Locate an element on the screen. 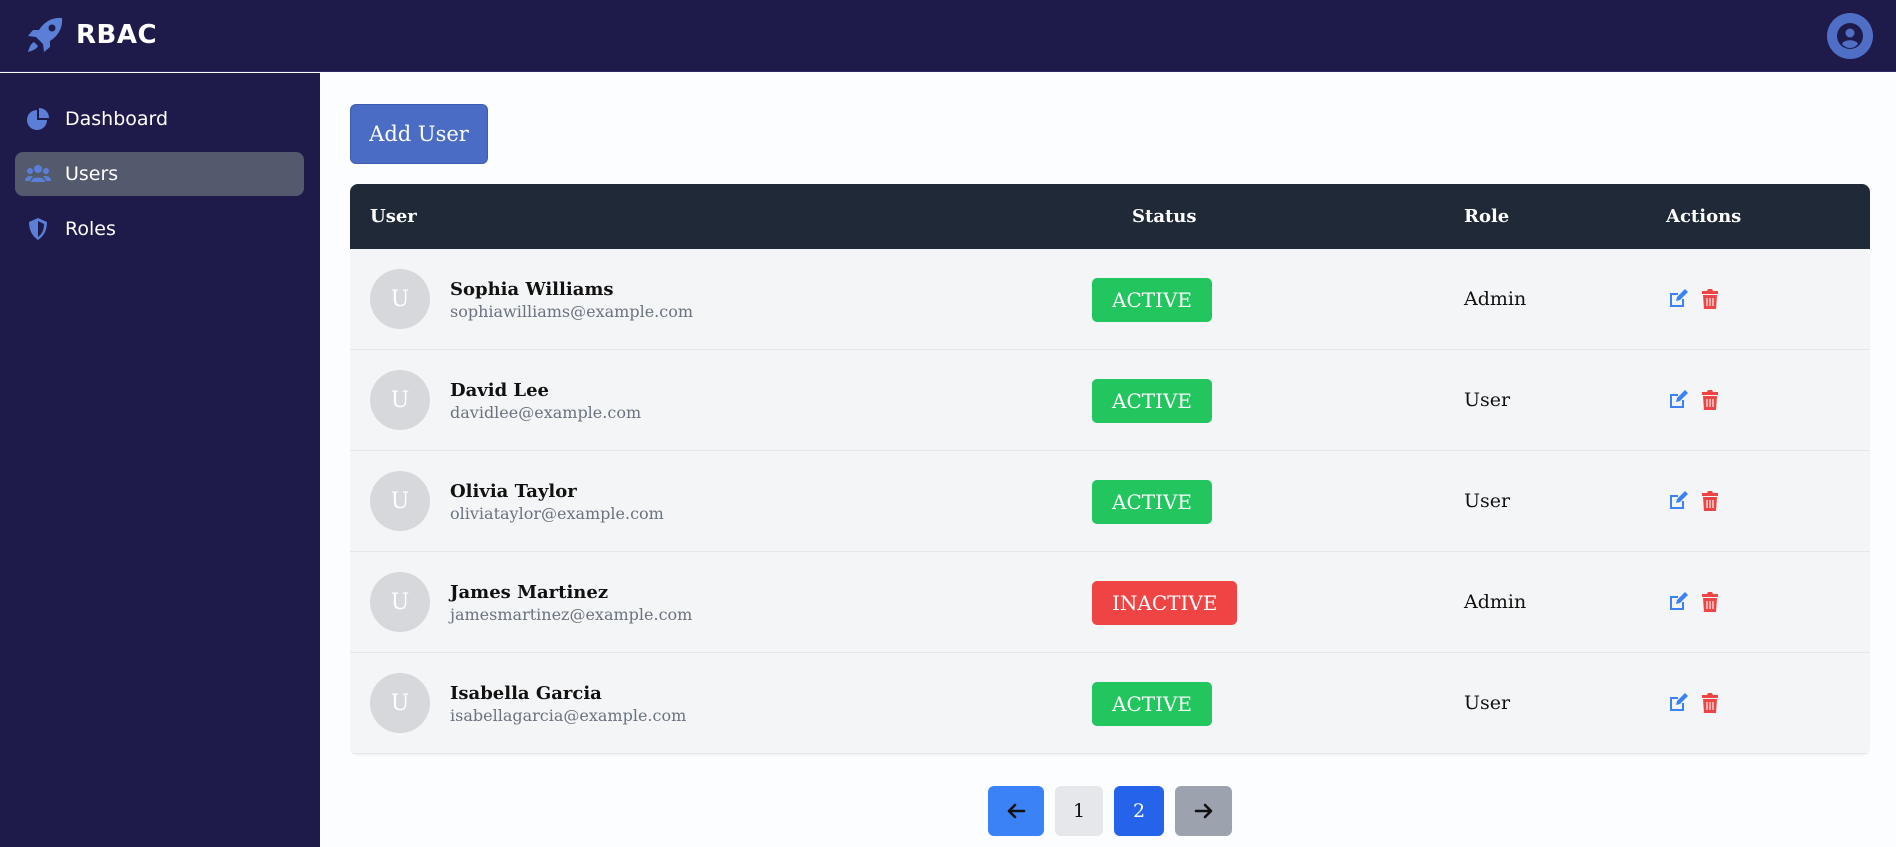 This screenshot has width=1896, height=847. user-name: James Martinez is located at coordinates (529, 592).